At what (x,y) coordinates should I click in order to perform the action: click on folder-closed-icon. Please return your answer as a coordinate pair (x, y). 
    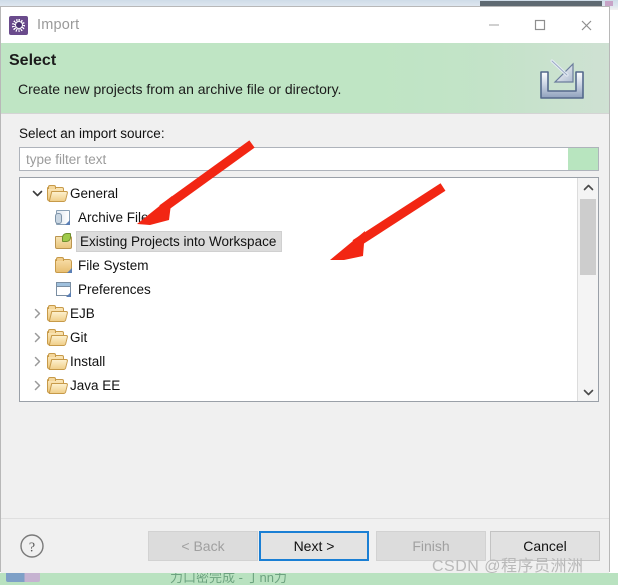
    Looking at the image, I should click on (63, 265).